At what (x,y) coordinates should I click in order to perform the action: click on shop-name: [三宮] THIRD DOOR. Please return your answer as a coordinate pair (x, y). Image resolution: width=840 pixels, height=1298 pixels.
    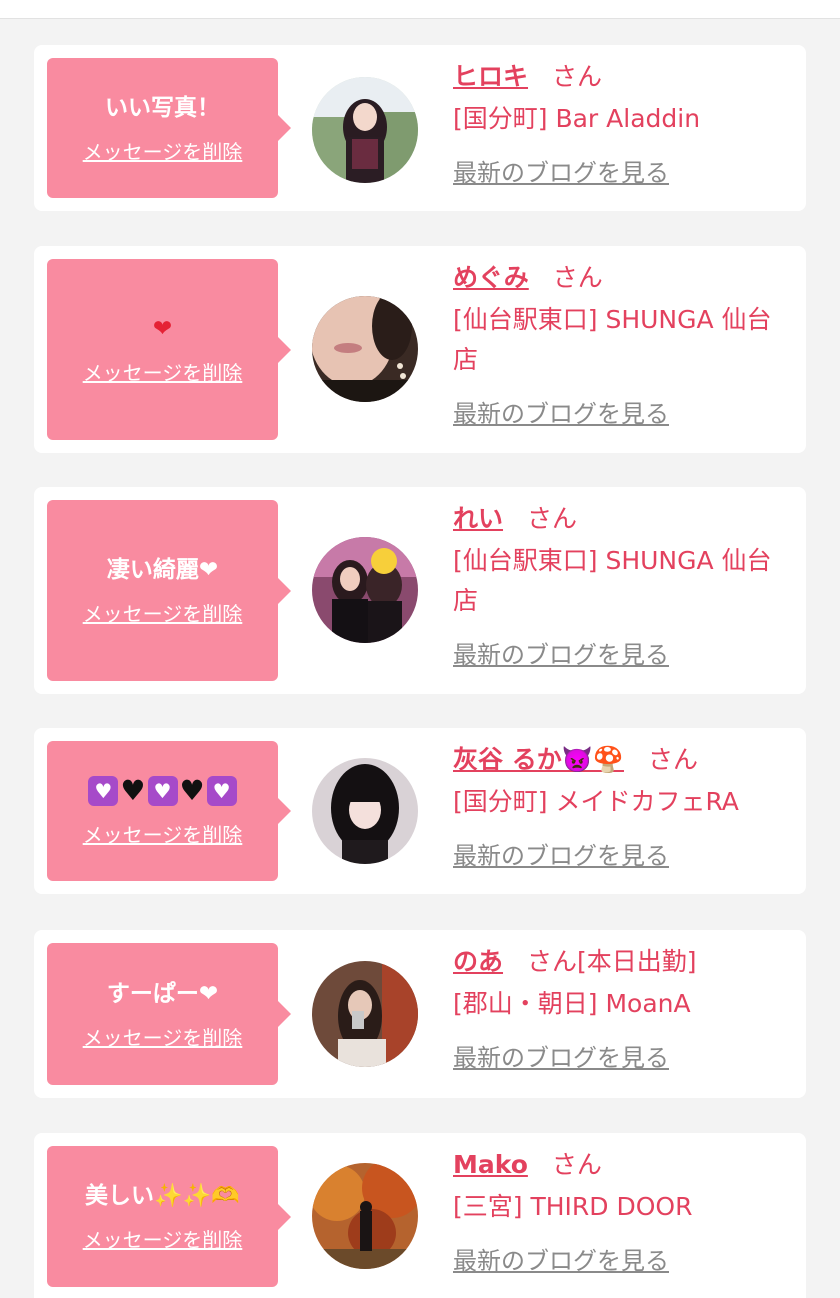
    Looking at the image, I should click on (573, 1206).